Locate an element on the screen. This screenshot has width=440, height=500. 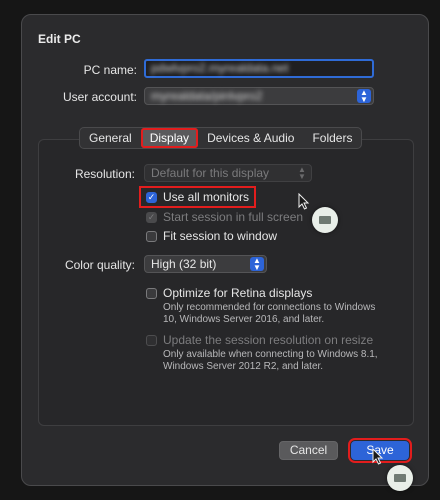
retina-row: Optimize for Retina displays is located at coordinates (229, 293).